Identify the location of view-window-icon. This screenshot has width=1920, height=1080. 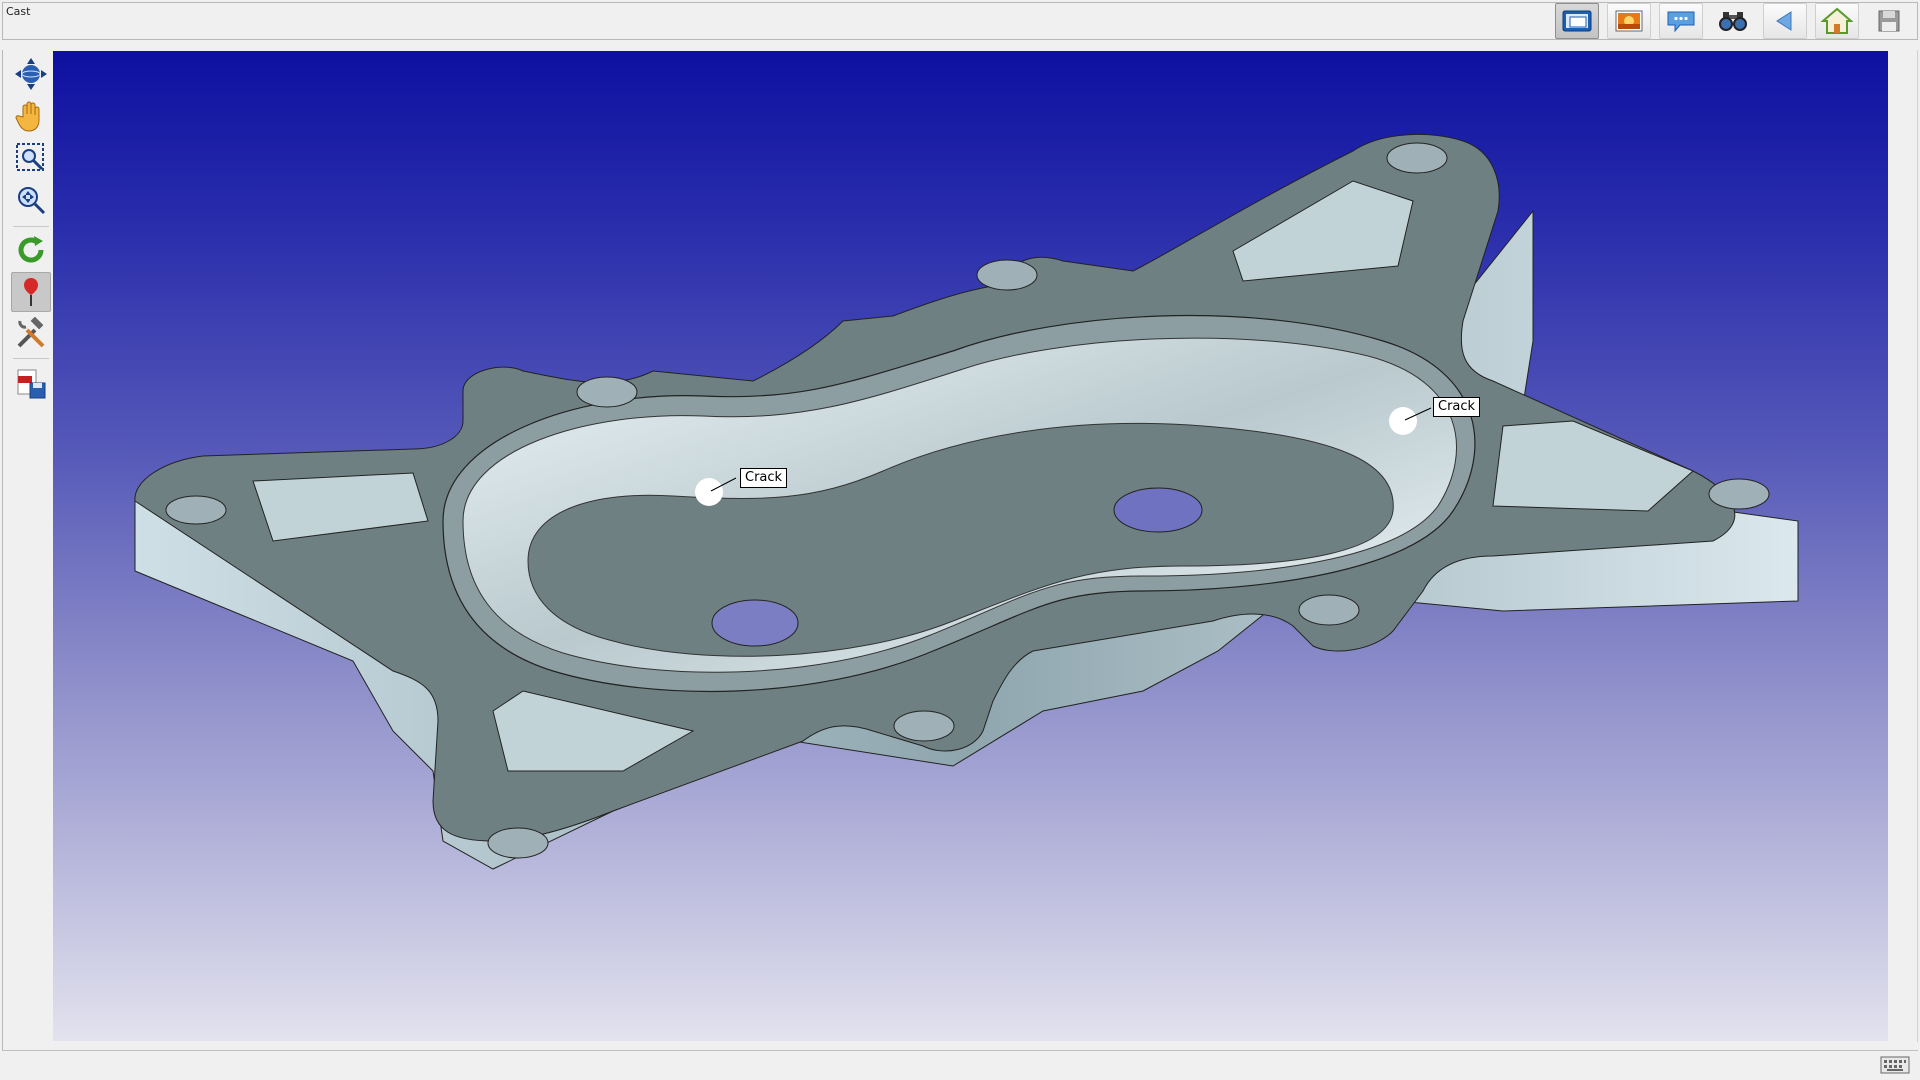
(1577, 21).